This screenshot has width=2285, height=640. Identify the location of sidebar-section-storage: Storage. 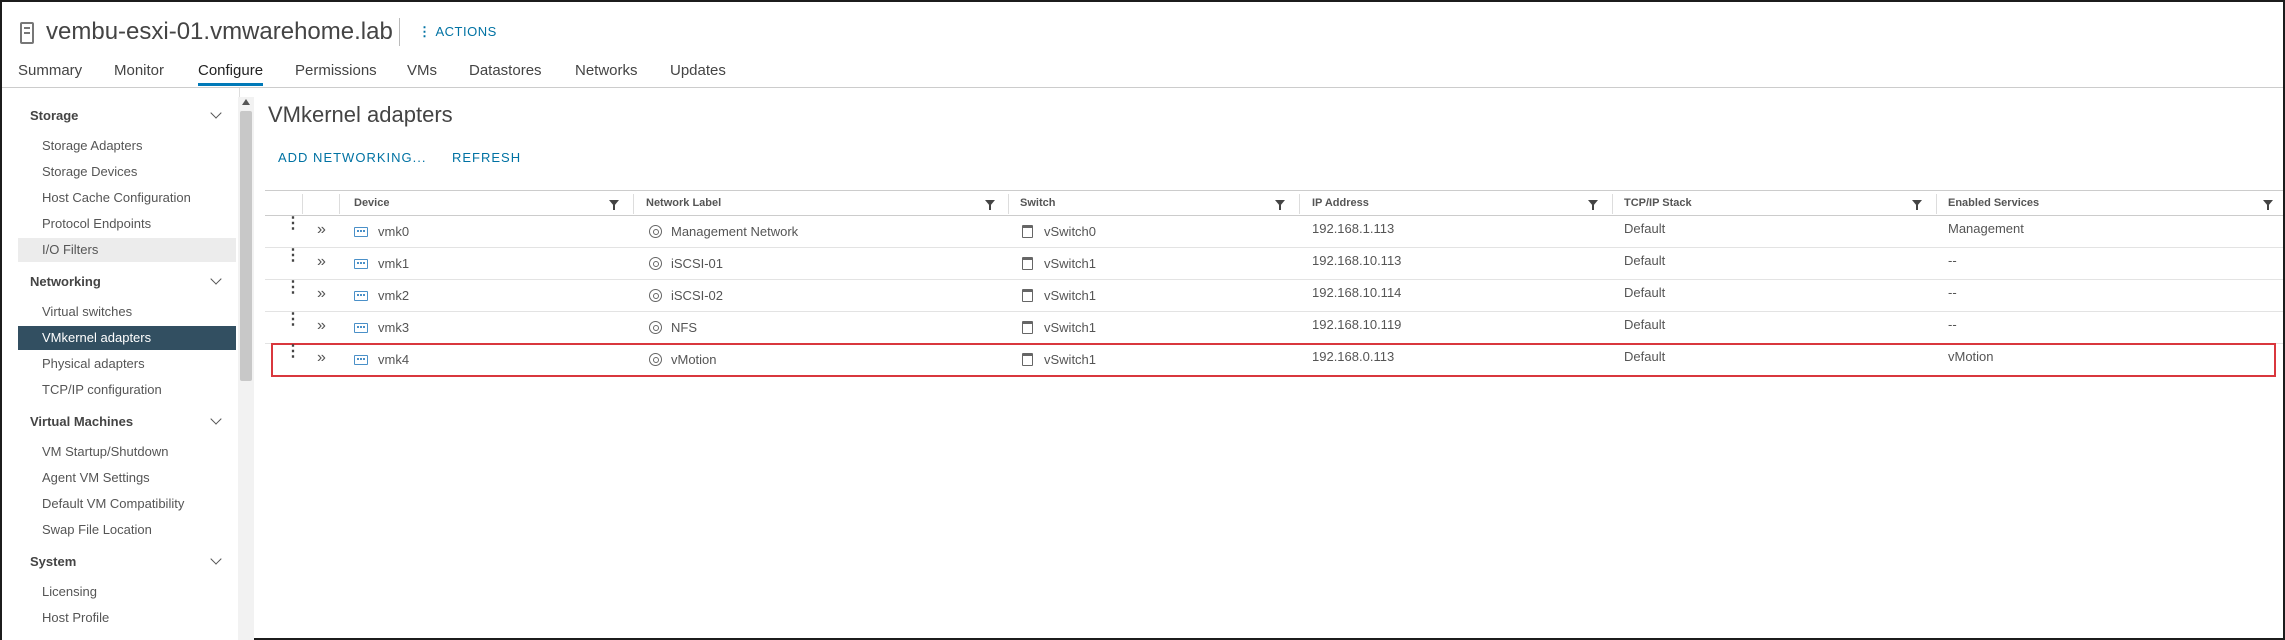
(54, 115).